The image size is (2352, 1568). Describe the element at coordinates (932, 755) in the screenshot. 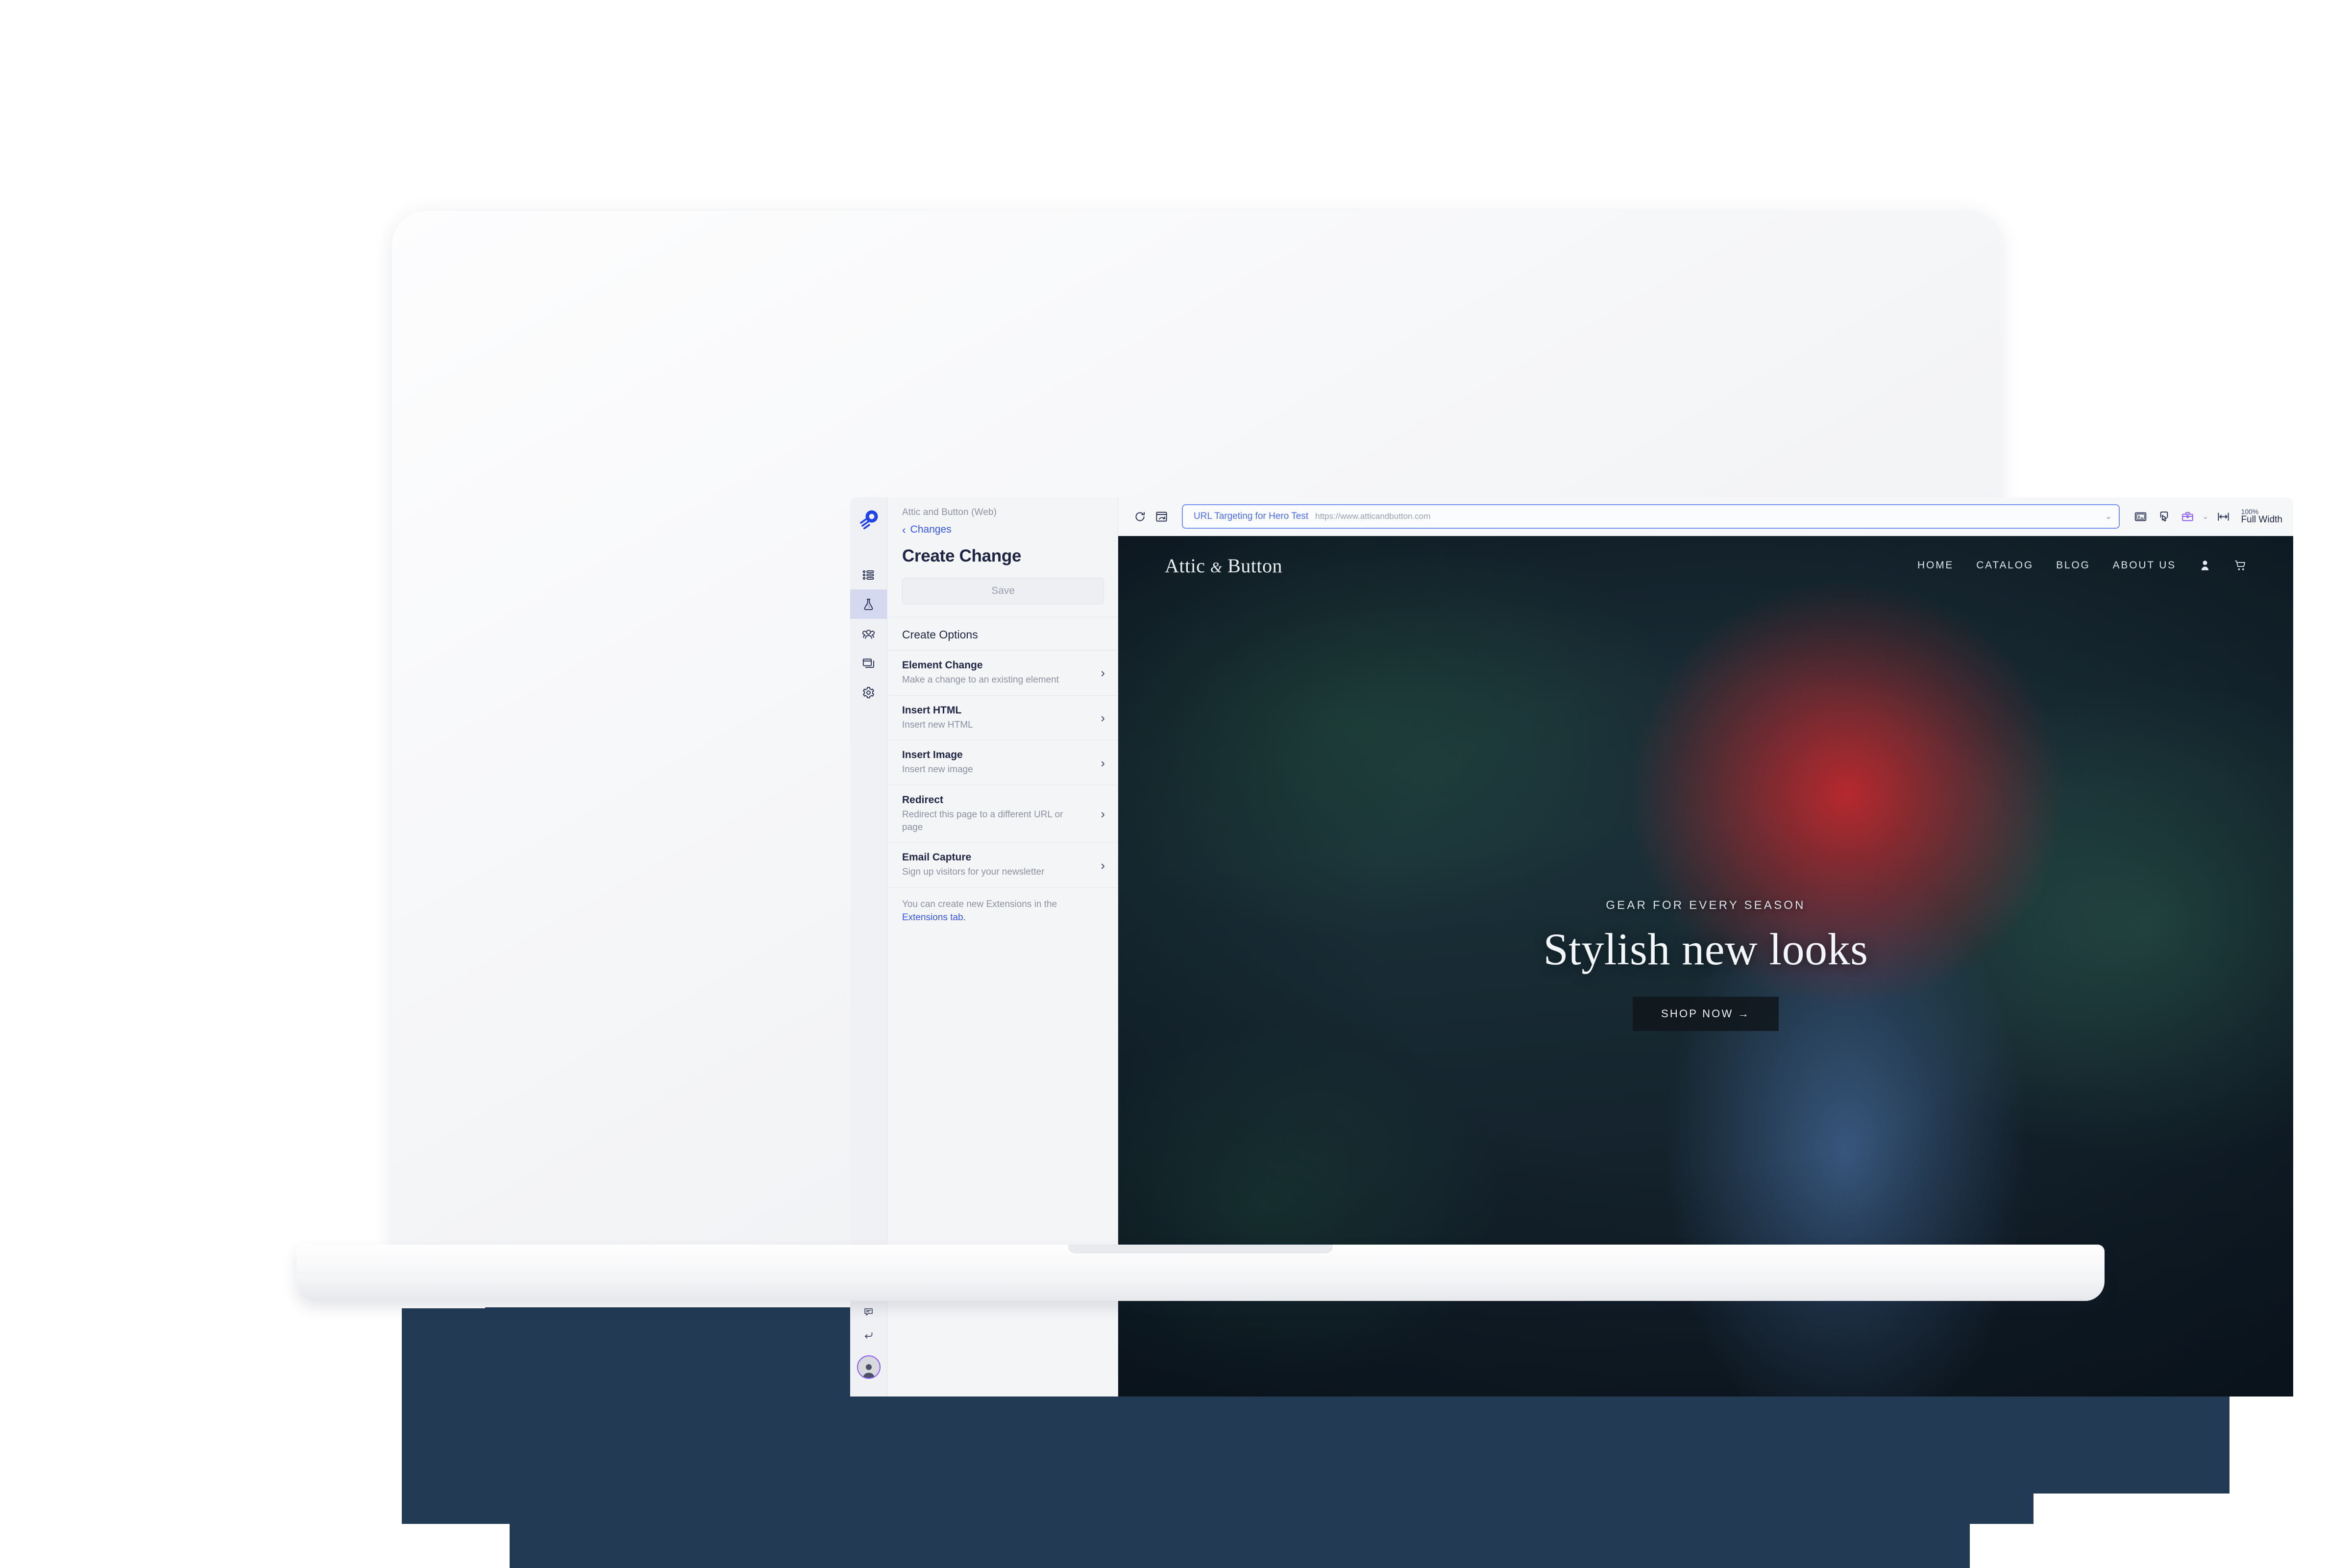

I see `option-title: Insert Image` at that location.